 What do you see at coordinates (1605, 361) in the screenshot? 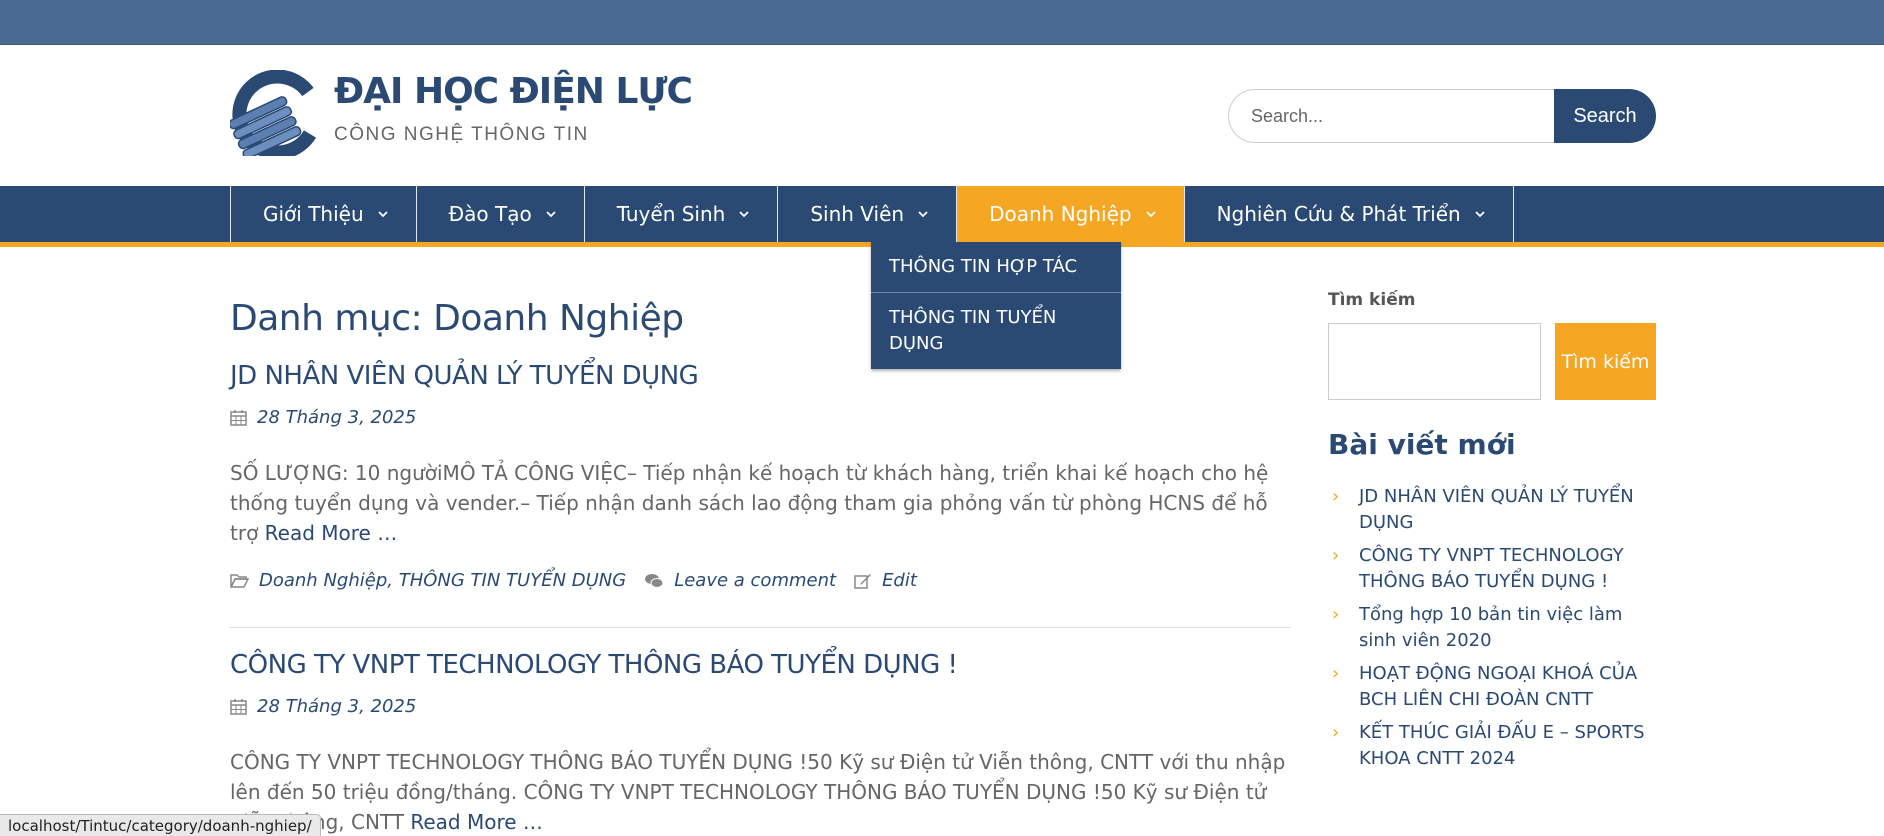
I see `sidebar-search-button: Tìm kiếm` at bounding box center [1605, 361].